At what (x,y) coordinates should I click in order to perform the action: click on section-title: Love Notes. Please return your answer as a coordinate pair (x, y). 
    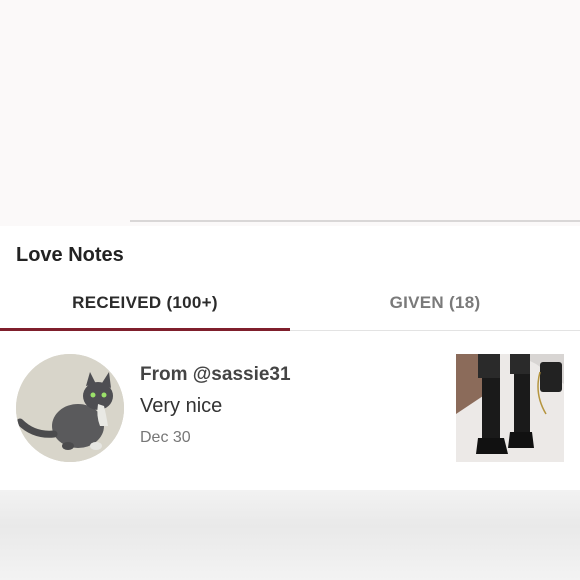
    Looking at the image, I should click on (70, 255).